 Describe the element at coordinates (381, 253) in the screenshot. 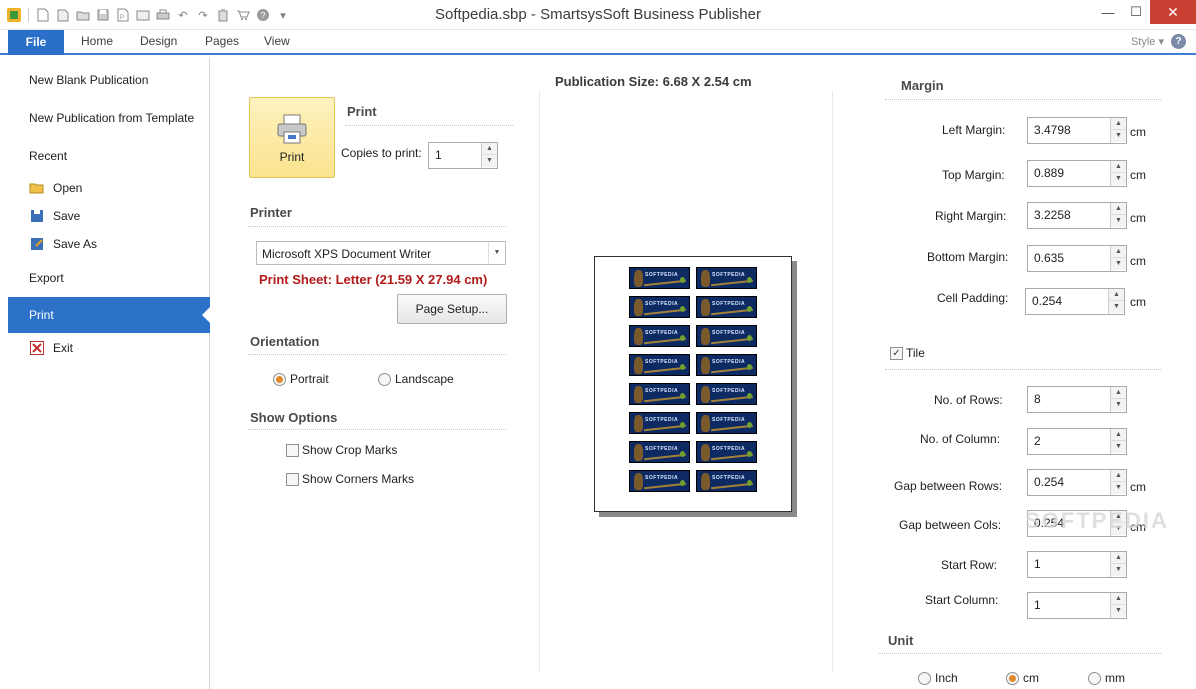

I see `printer-select: Microsoft XPS Document Writer ▼` at that location.